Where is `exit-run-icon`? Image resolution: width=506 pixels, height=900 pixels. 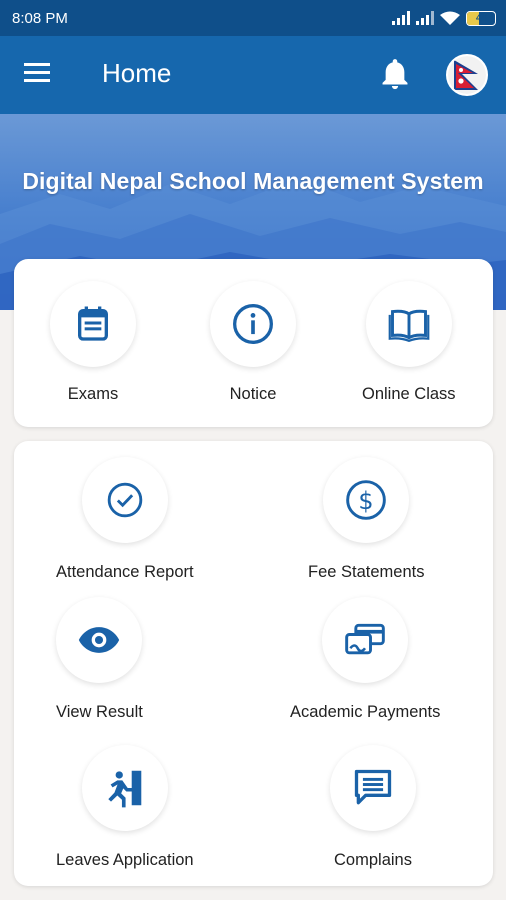 exit-run-icon is located at coordinates (125, 789).